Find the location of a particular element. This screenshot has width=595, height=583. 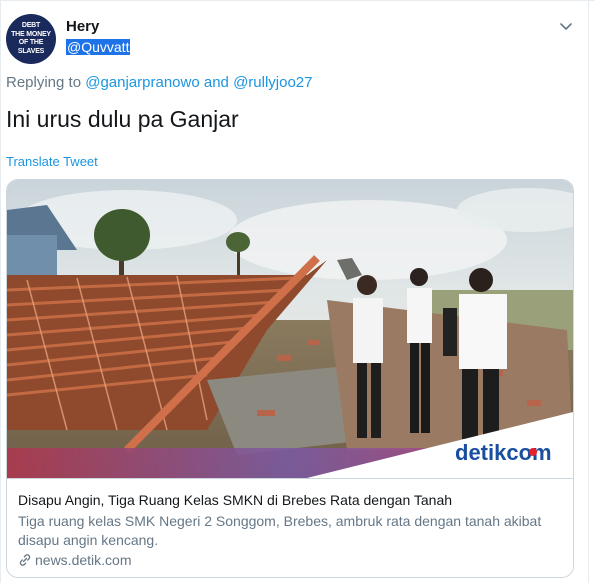

frame-right-border is located at coordinates (588, 291).